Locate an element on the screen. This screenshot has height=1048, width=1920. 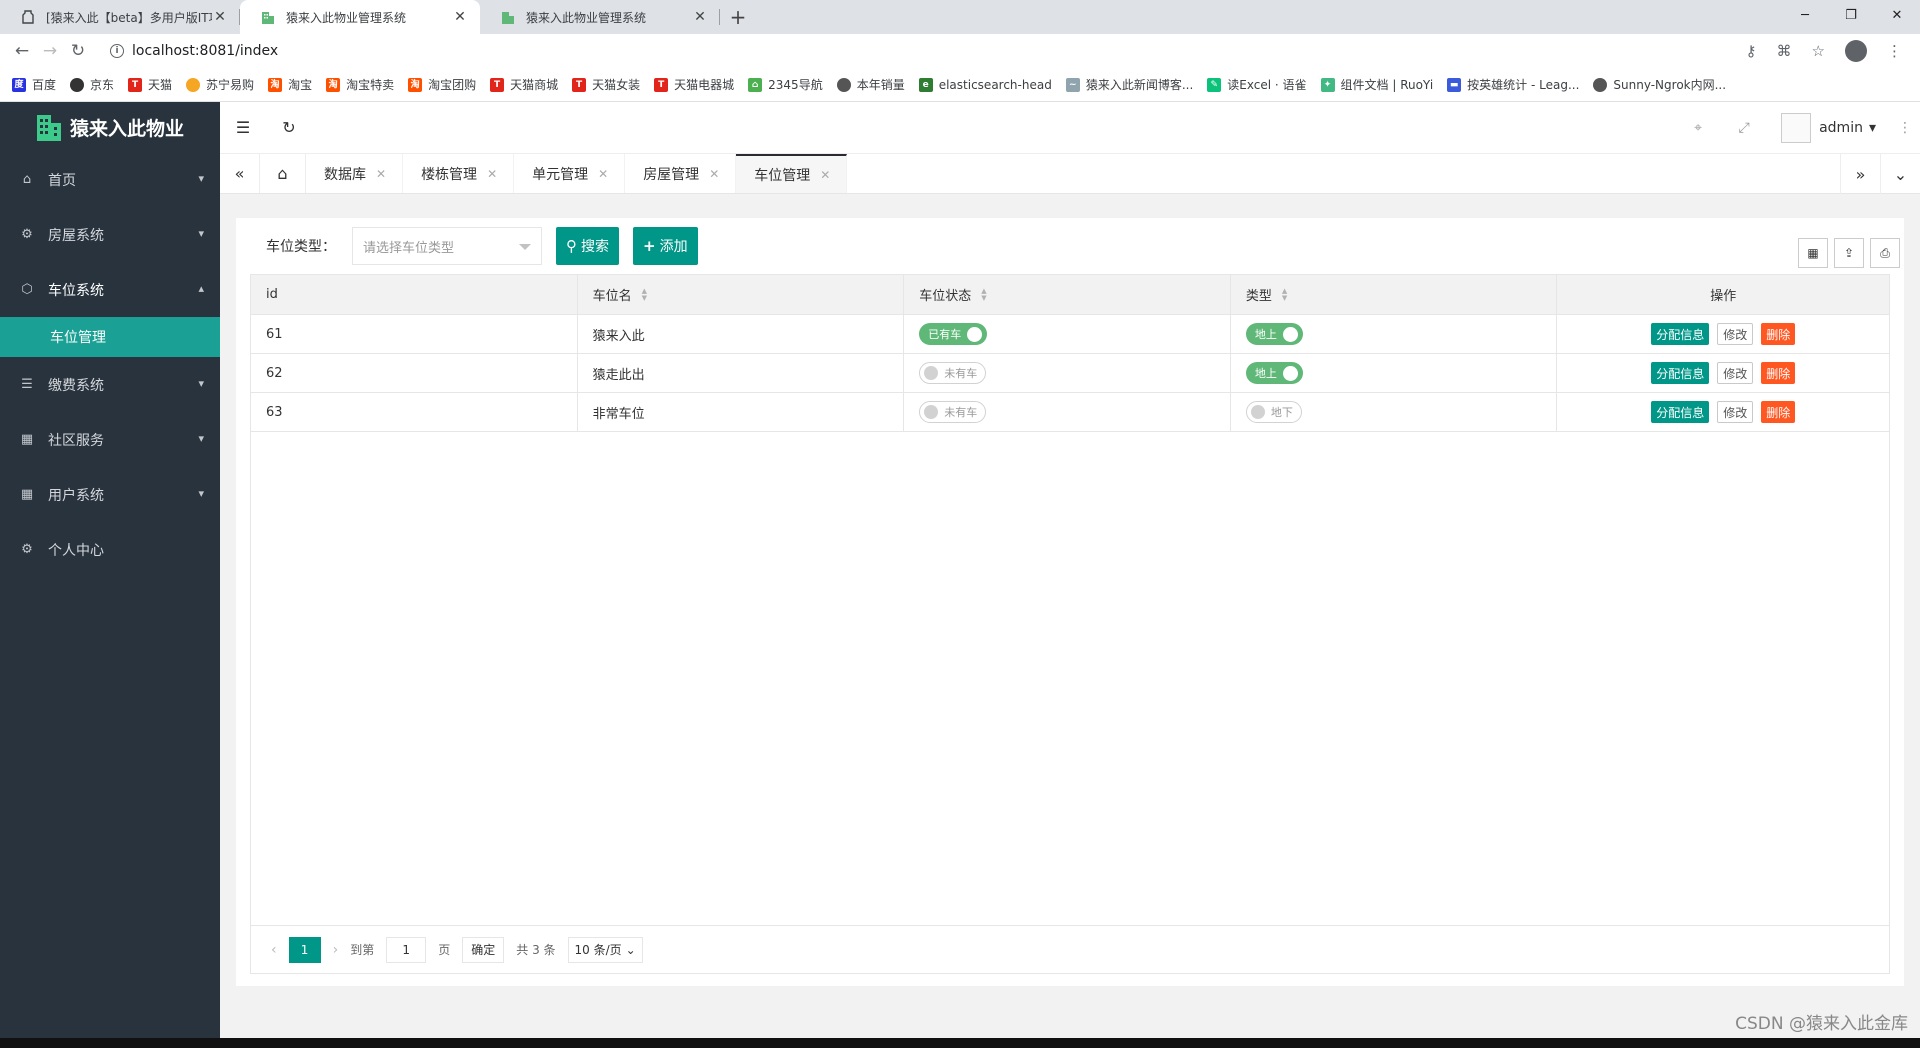
forward-icon: → is located at coordinates (50, 51).